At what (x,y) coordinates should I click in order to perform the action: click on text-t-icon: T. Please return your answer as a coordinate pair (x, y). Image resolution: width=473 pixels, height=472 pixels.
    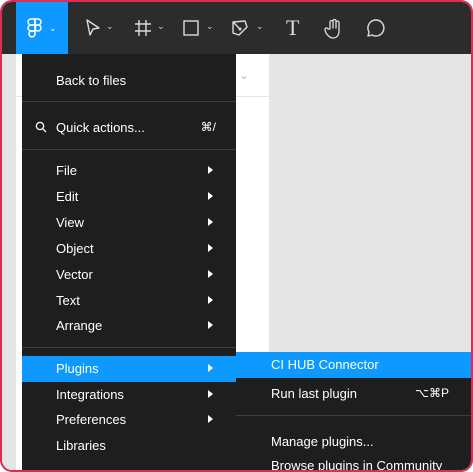
    Looking at the image, I should click on (293, 27).